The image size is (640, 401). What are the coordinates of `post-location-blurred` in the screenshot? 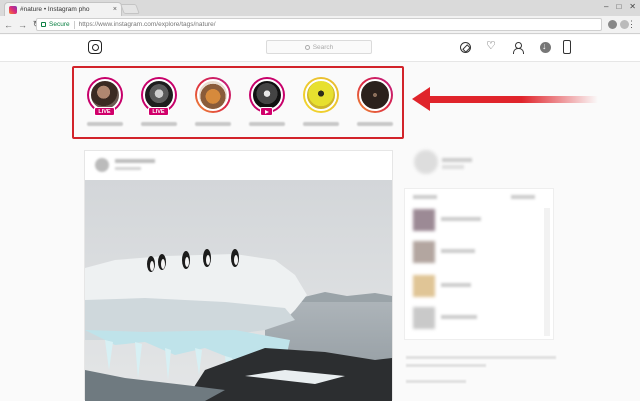 It's located at (128, 168).